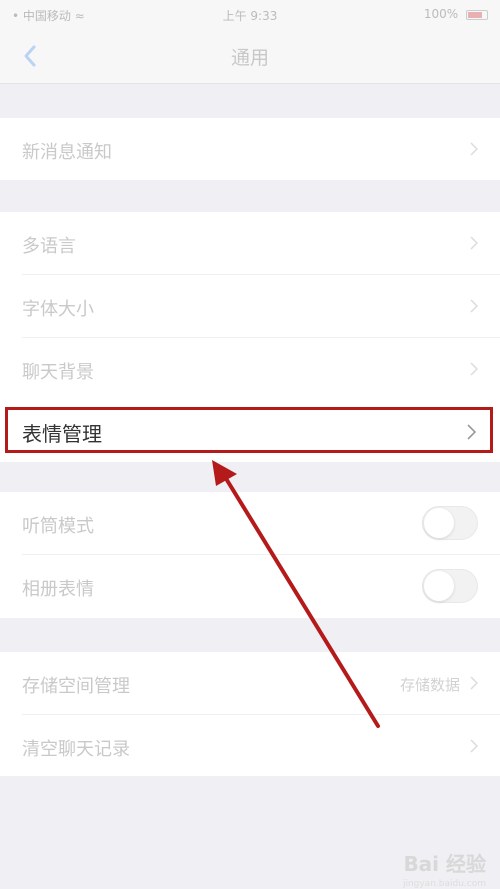  I want to click on battery-icon, so click(477, 14).